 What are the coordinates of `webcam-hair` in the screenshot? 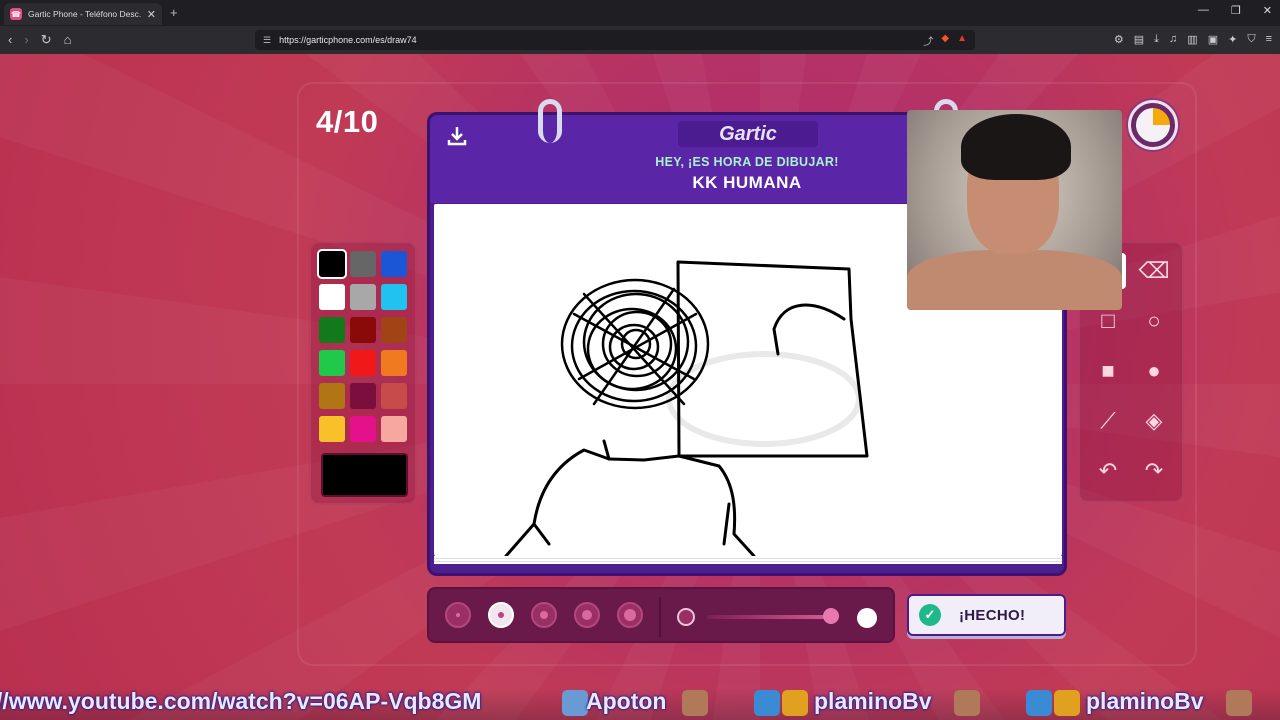 It's located at (1016, 147).